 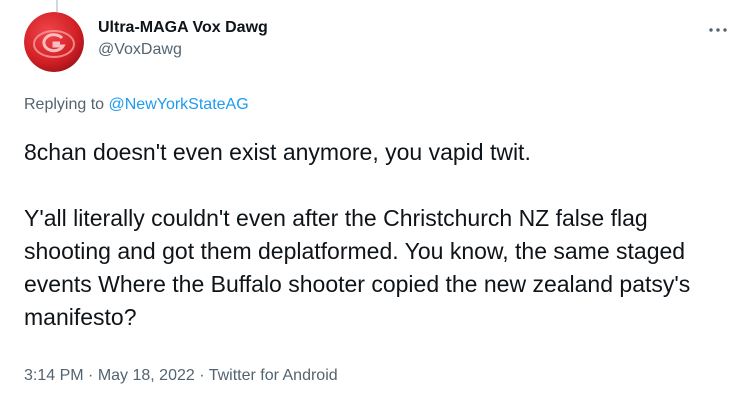 What do you see at coordinates (183, 50) in the screenshot?
I see `author-handle: @VoxDawg` at bounding box center [183, 50].